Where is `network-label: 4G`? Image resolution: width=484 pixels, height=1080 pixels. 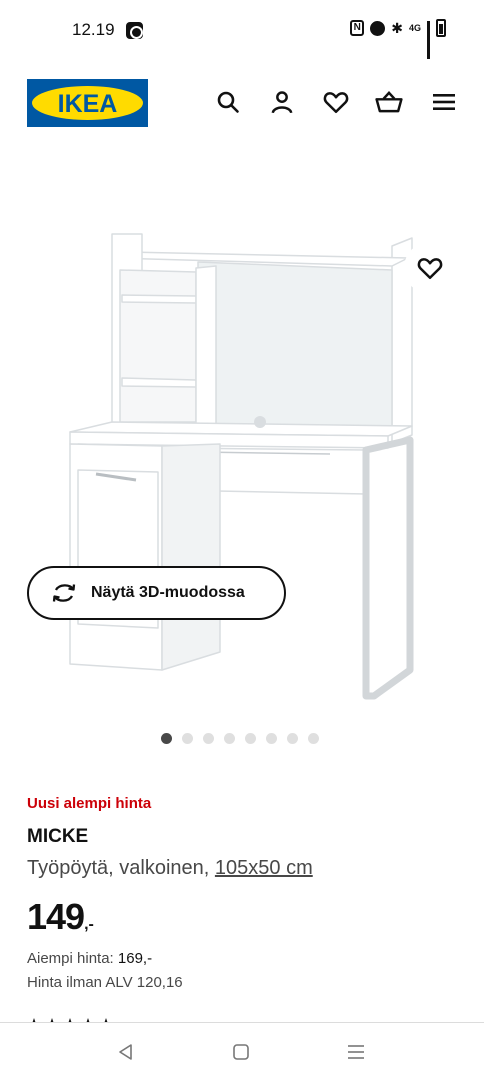 network-label: 4G is located at coordinates (414, 27).